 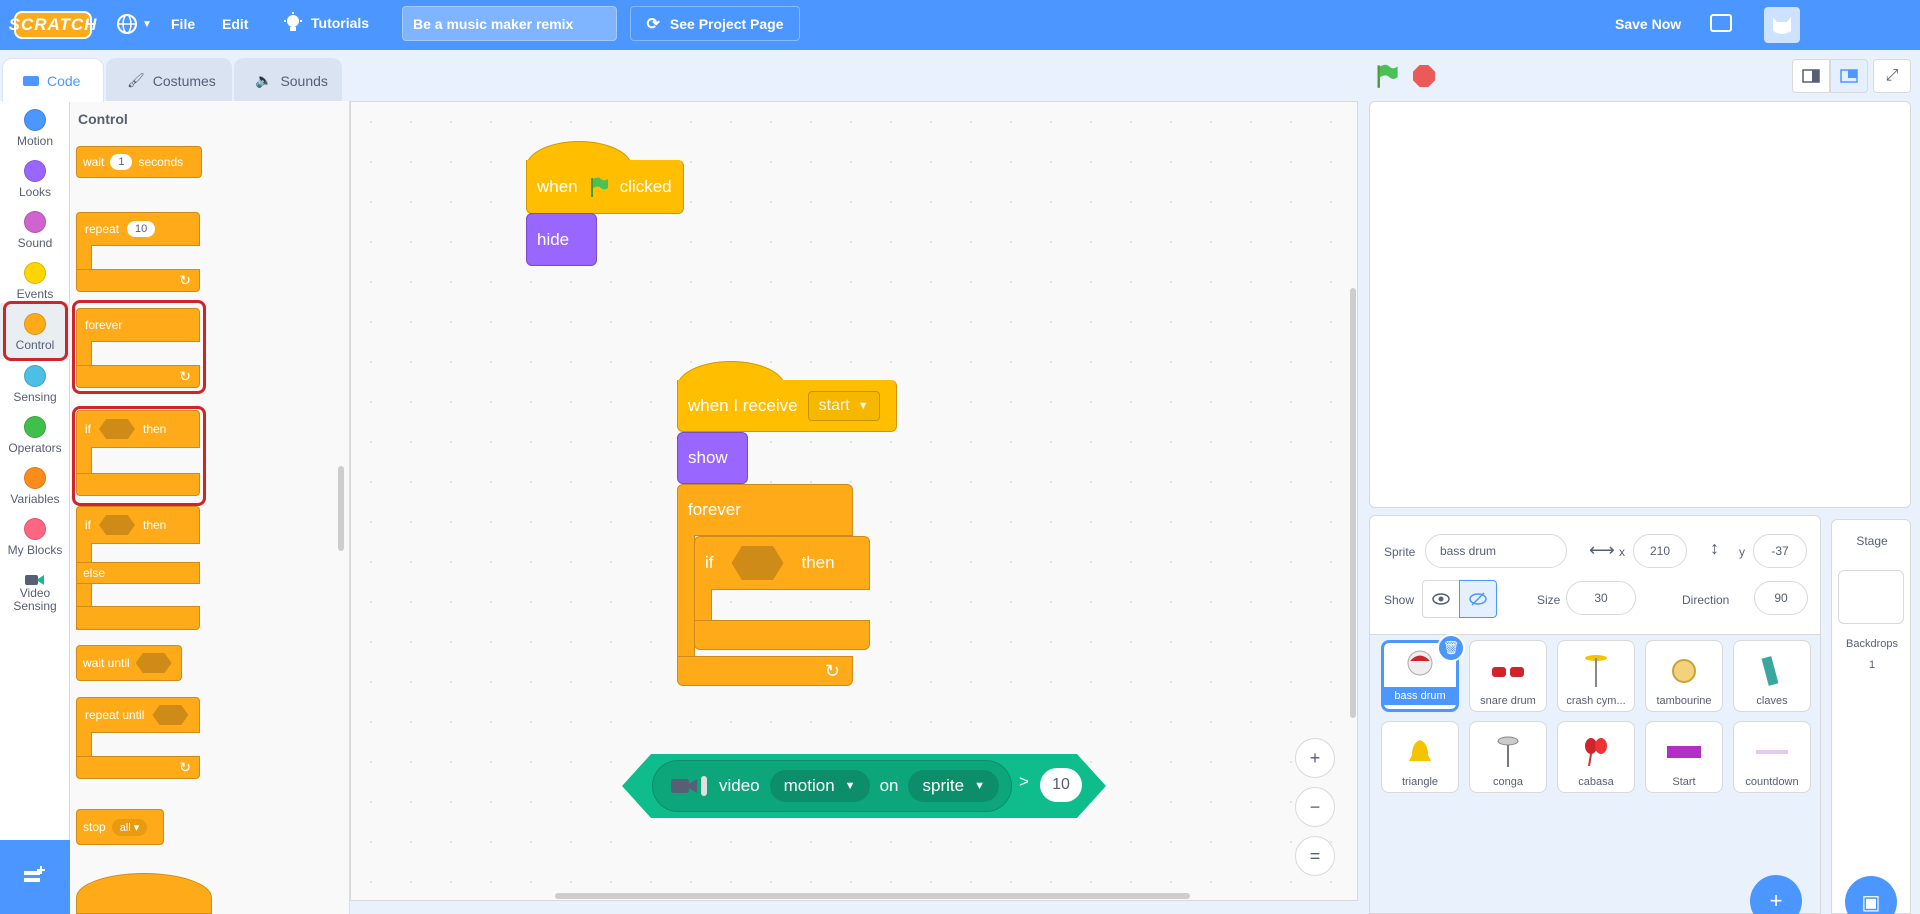 What do you see at coordinates (35, 435) in the screenshot?
I see `category-operators: Operators` at bounding box center [35, 435].